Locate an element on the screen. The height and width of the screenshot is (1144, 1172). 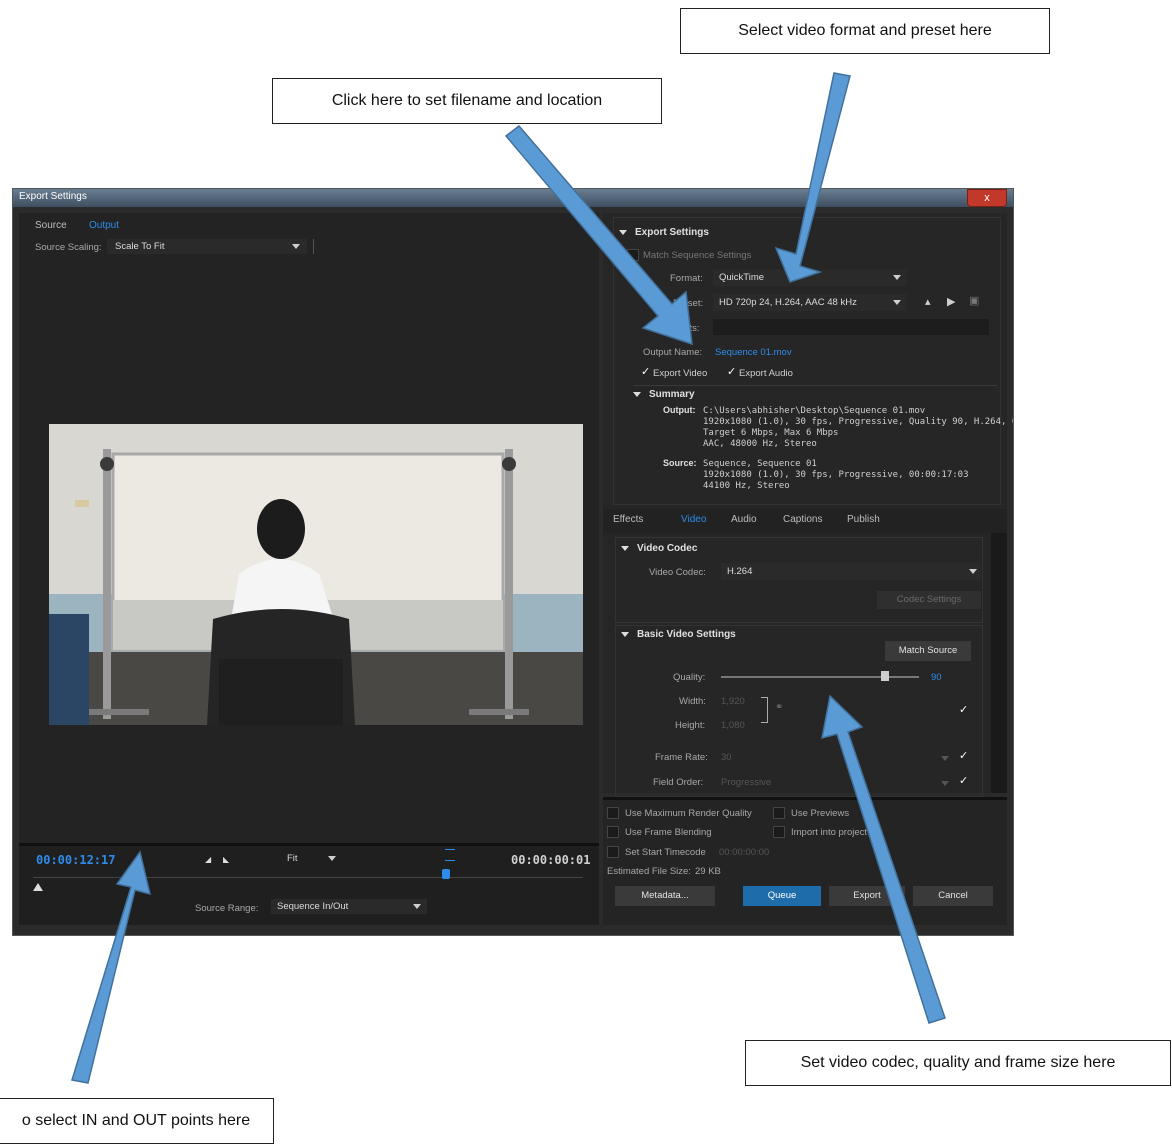
summary-output-label: Output: is located at coordinates (679, 410).